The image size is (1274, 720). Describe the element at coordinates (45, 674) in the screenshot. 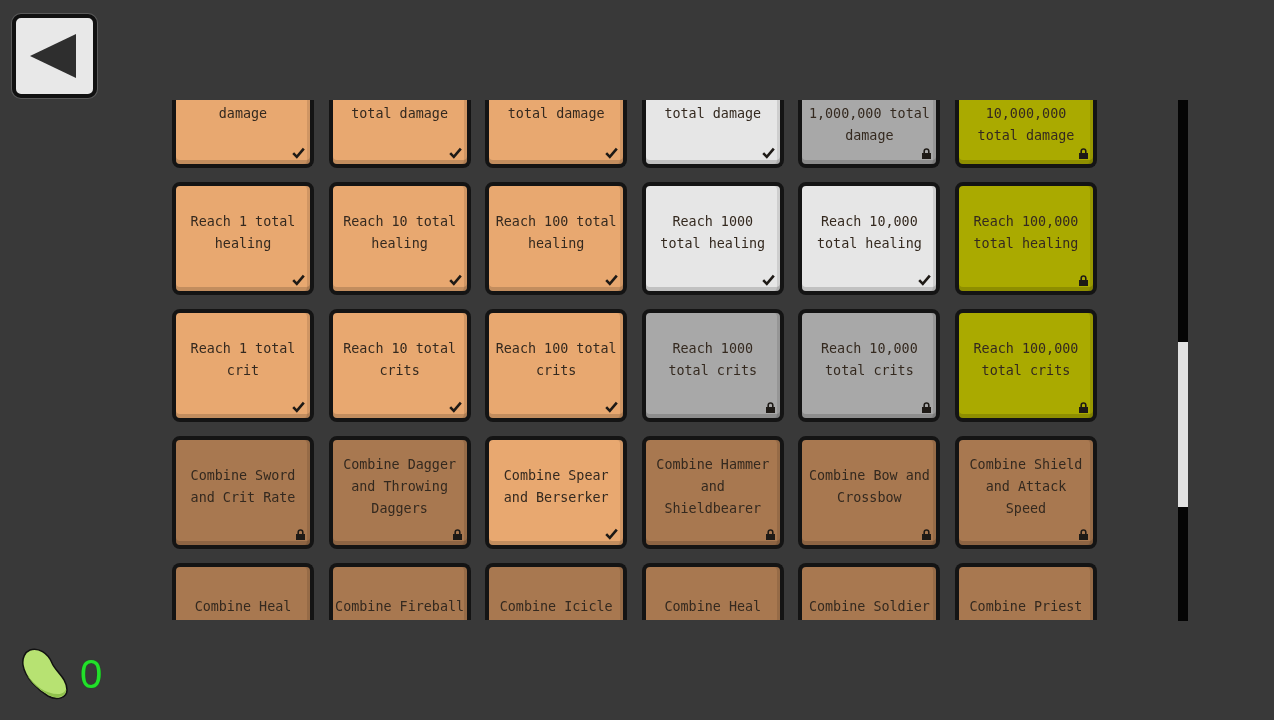

I see `bean-icon` at that location.